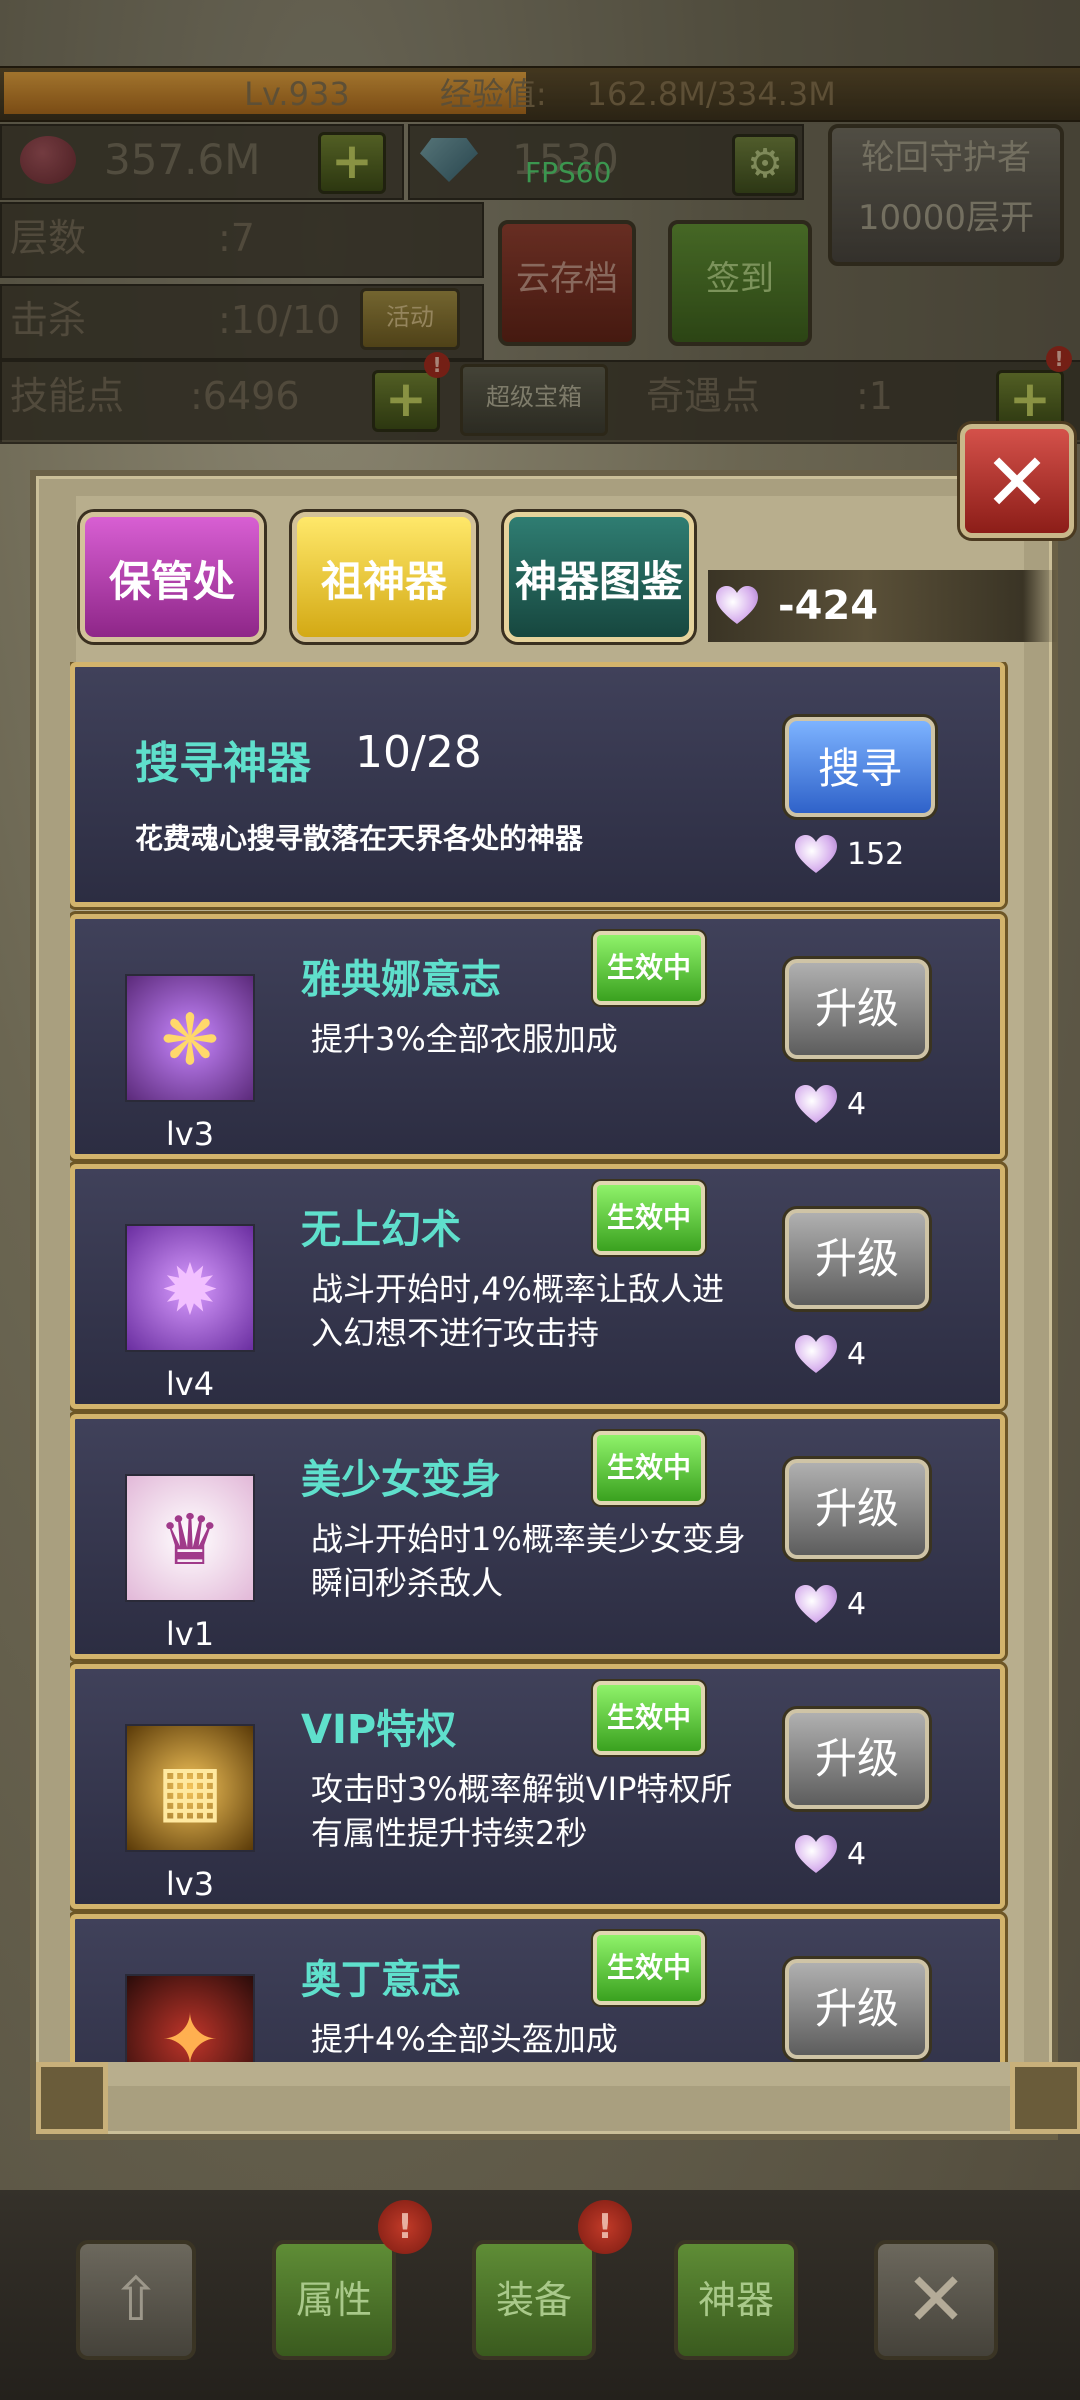 This screenshot has height=2400, width=1080. What do you see at coordinates (605, 2227) in the screenshot?
I see `equipment-alert-badge: !` at bounding box center [605, 2227].